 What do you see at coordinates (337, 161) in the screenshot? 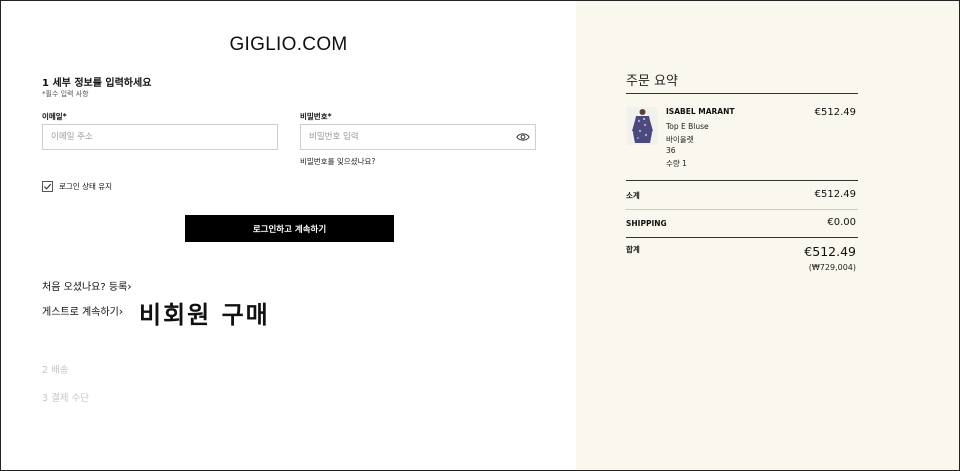
I see `forgot-password-link: 비밀번호를 잊으셨나요?` at bounding box center [337, 161].